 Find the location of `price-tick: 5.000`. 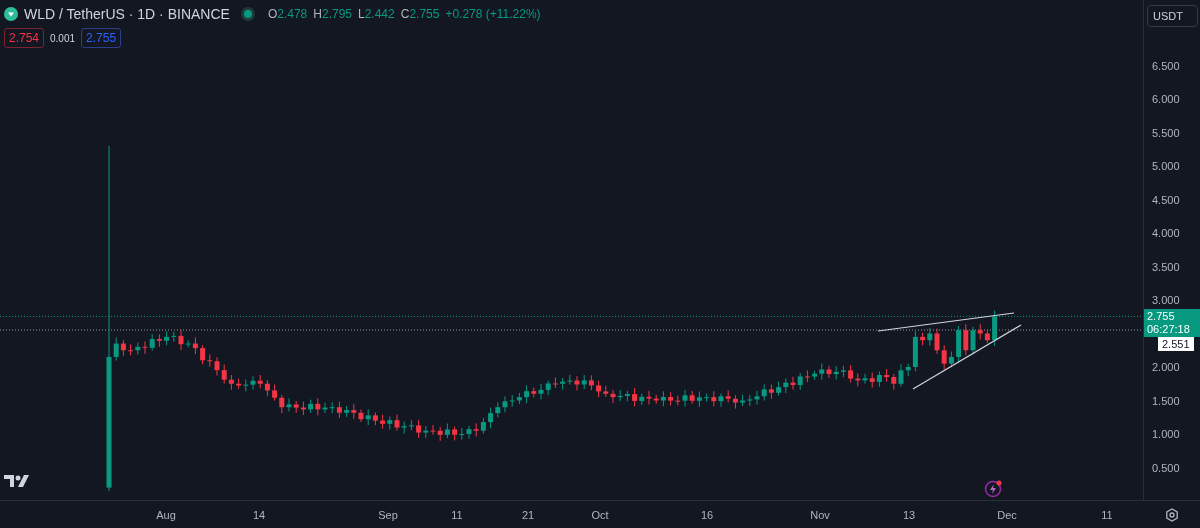

price-tick: 5.000 is located at coordinates (1166, 166).